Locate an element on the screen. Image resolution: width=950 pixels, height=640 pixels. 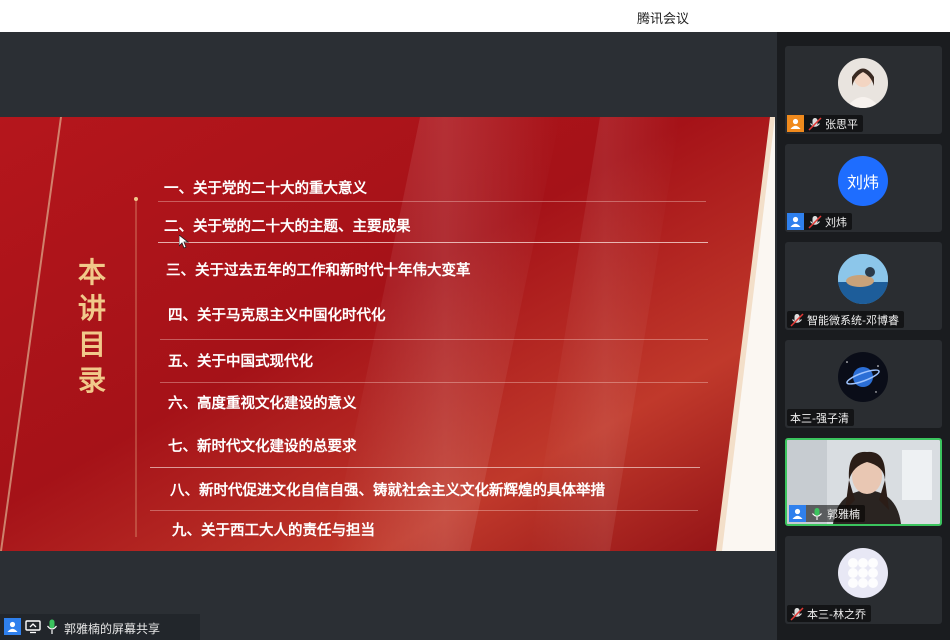
mouse-cursor-icon is located at coordinates (184, 242).